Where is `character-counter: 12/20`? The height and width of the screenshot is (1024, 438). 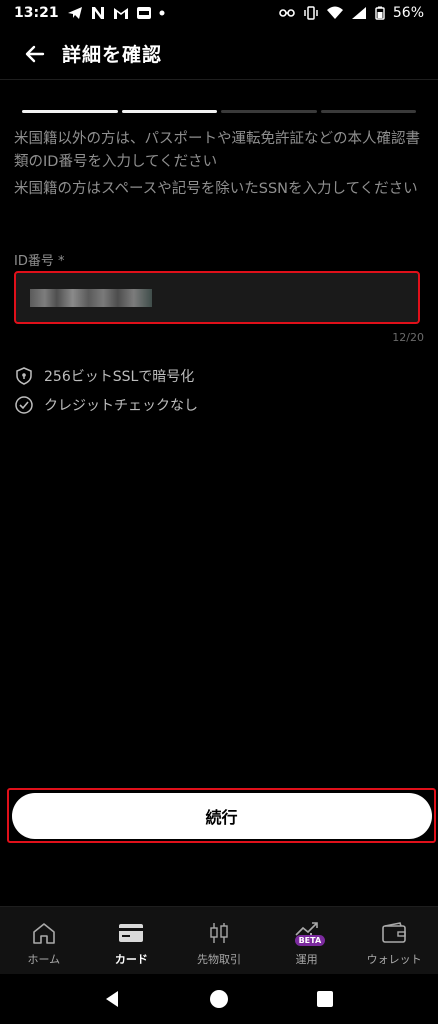
character-counter: 12/20 is located at coordinates (408, 337).